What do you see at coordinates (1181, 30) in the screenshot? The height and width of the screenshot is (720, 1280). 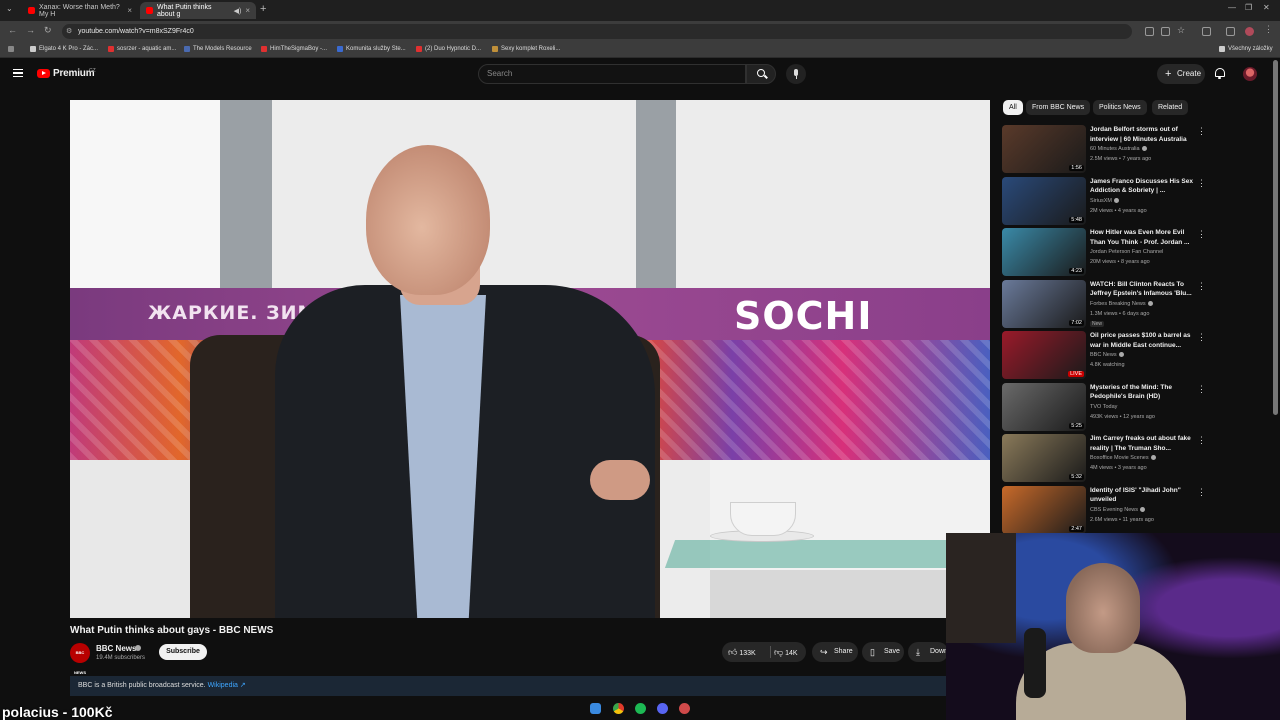 I see `bookmark-star-icon: ☆` at bounding box center [1181, 30].